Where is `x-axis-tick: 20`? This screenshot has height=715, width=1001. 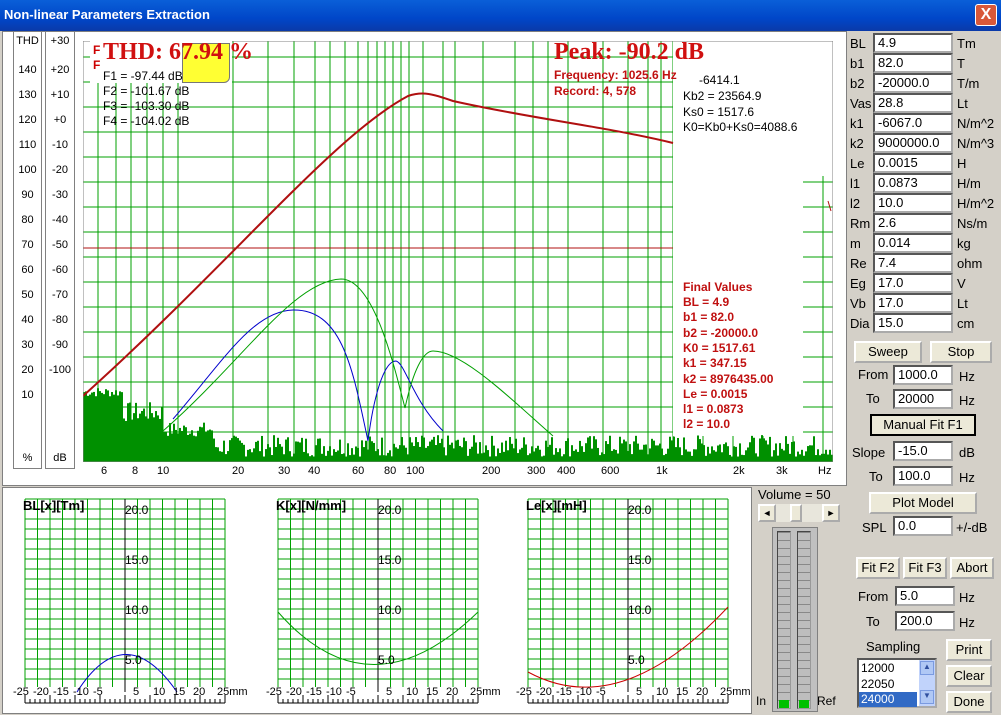 x-axis-tick: 20 is located at coordinates (238, 471).